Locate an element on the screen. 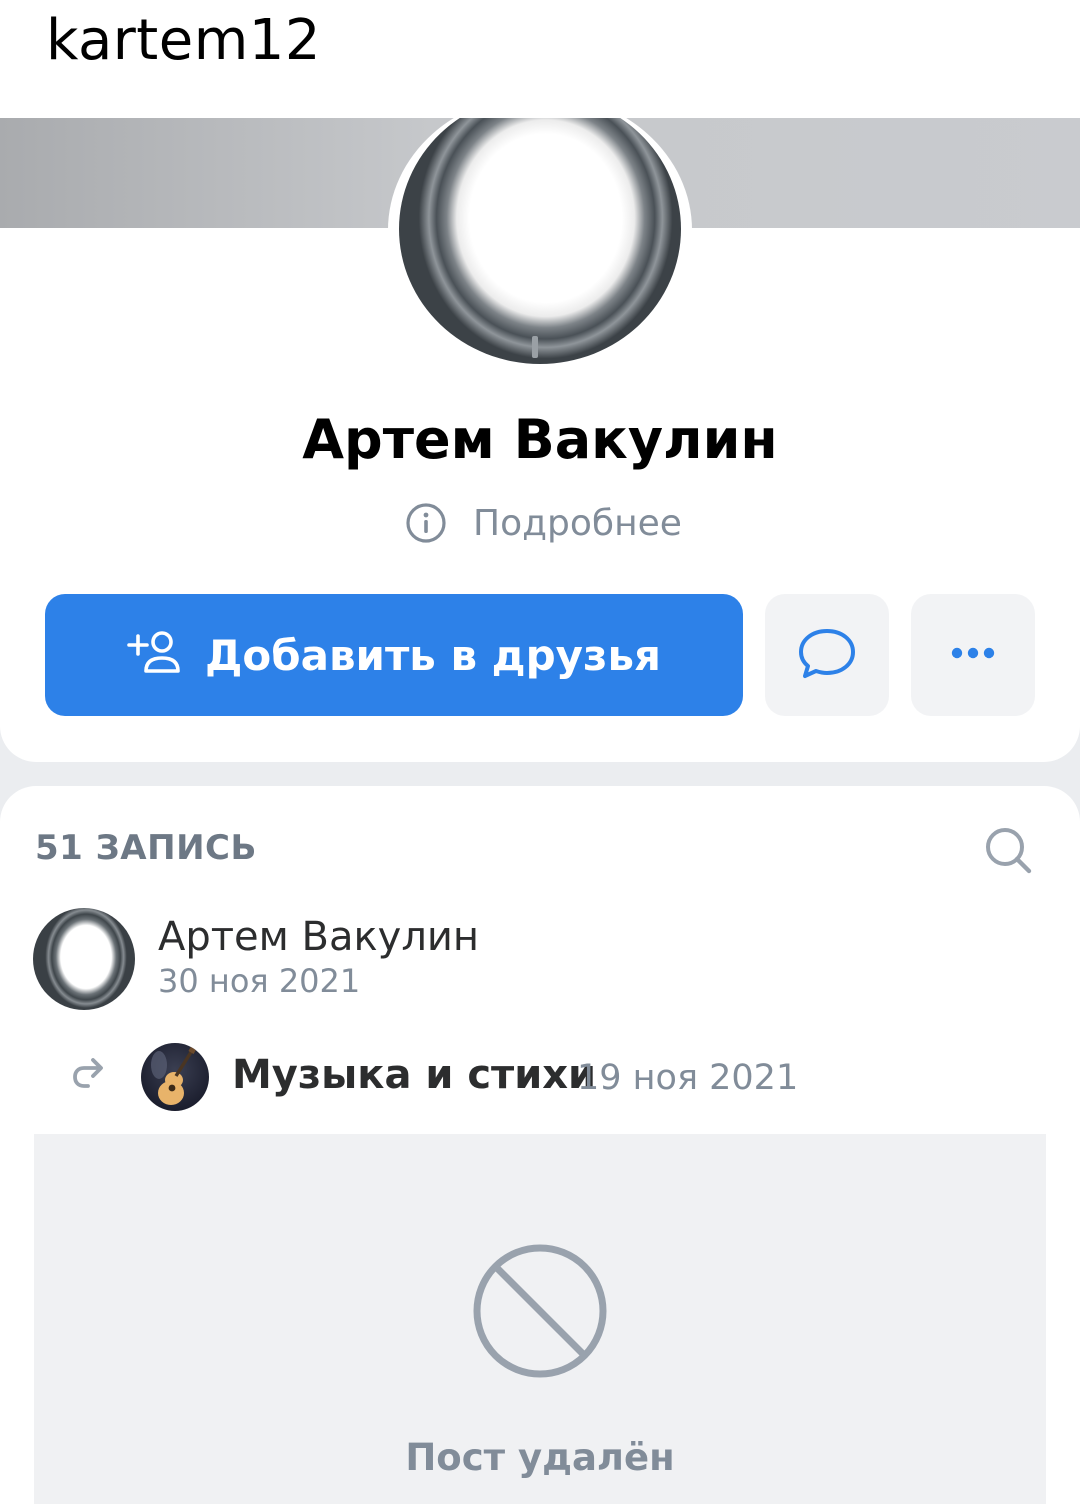 This screenshot has height=1504, width=1080. repost-group-avatar is located at coordinates (175, 1077).